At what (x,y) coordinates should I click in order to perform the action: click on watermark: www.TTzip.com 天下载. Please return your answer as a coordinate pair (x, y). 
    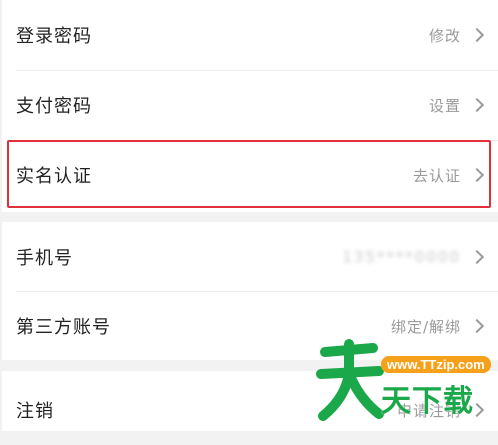
    Looking at the image, I should click on (406, 379).